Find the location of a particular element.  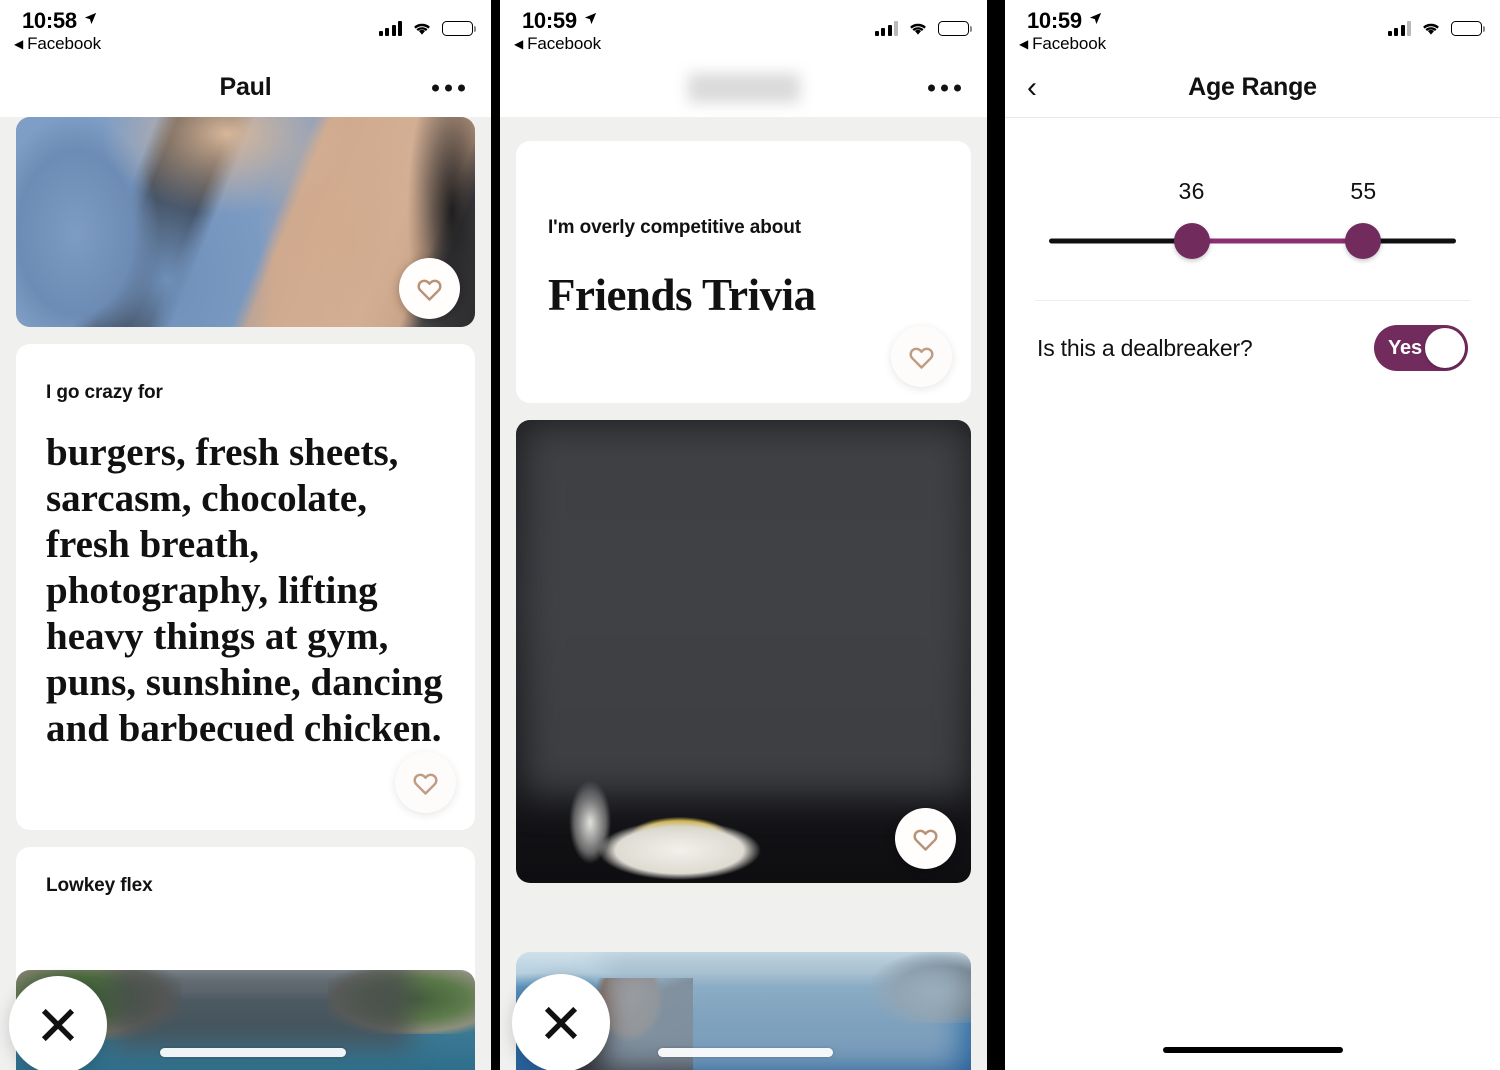

age-range-slider: 36 55 is located at coordinates (1252, 191).